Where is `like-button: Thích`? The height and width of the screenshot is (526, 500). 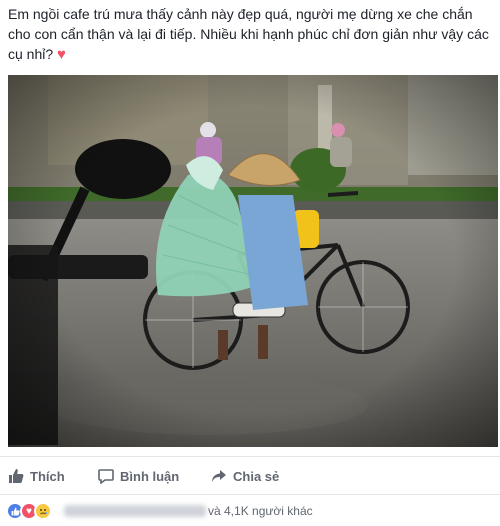
like-button: Thích is located at coordinates (36, 476).